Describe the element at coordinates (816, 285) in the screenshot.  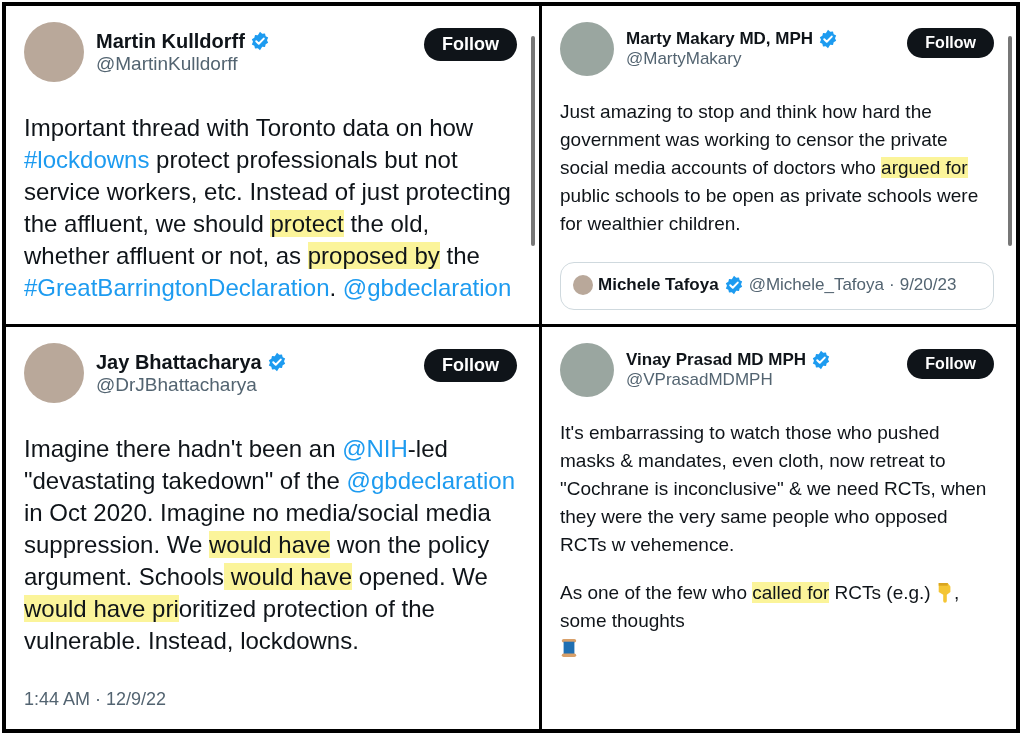
I see `quoted-author-handle: @Michele_Tafoya` at that location.